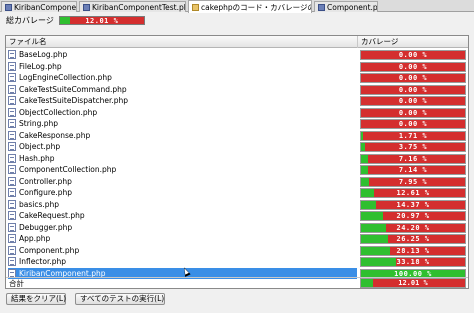 The width and height of the screenshot is (474, 313). I want to click on file-cell: App.php, so click(182, 239).